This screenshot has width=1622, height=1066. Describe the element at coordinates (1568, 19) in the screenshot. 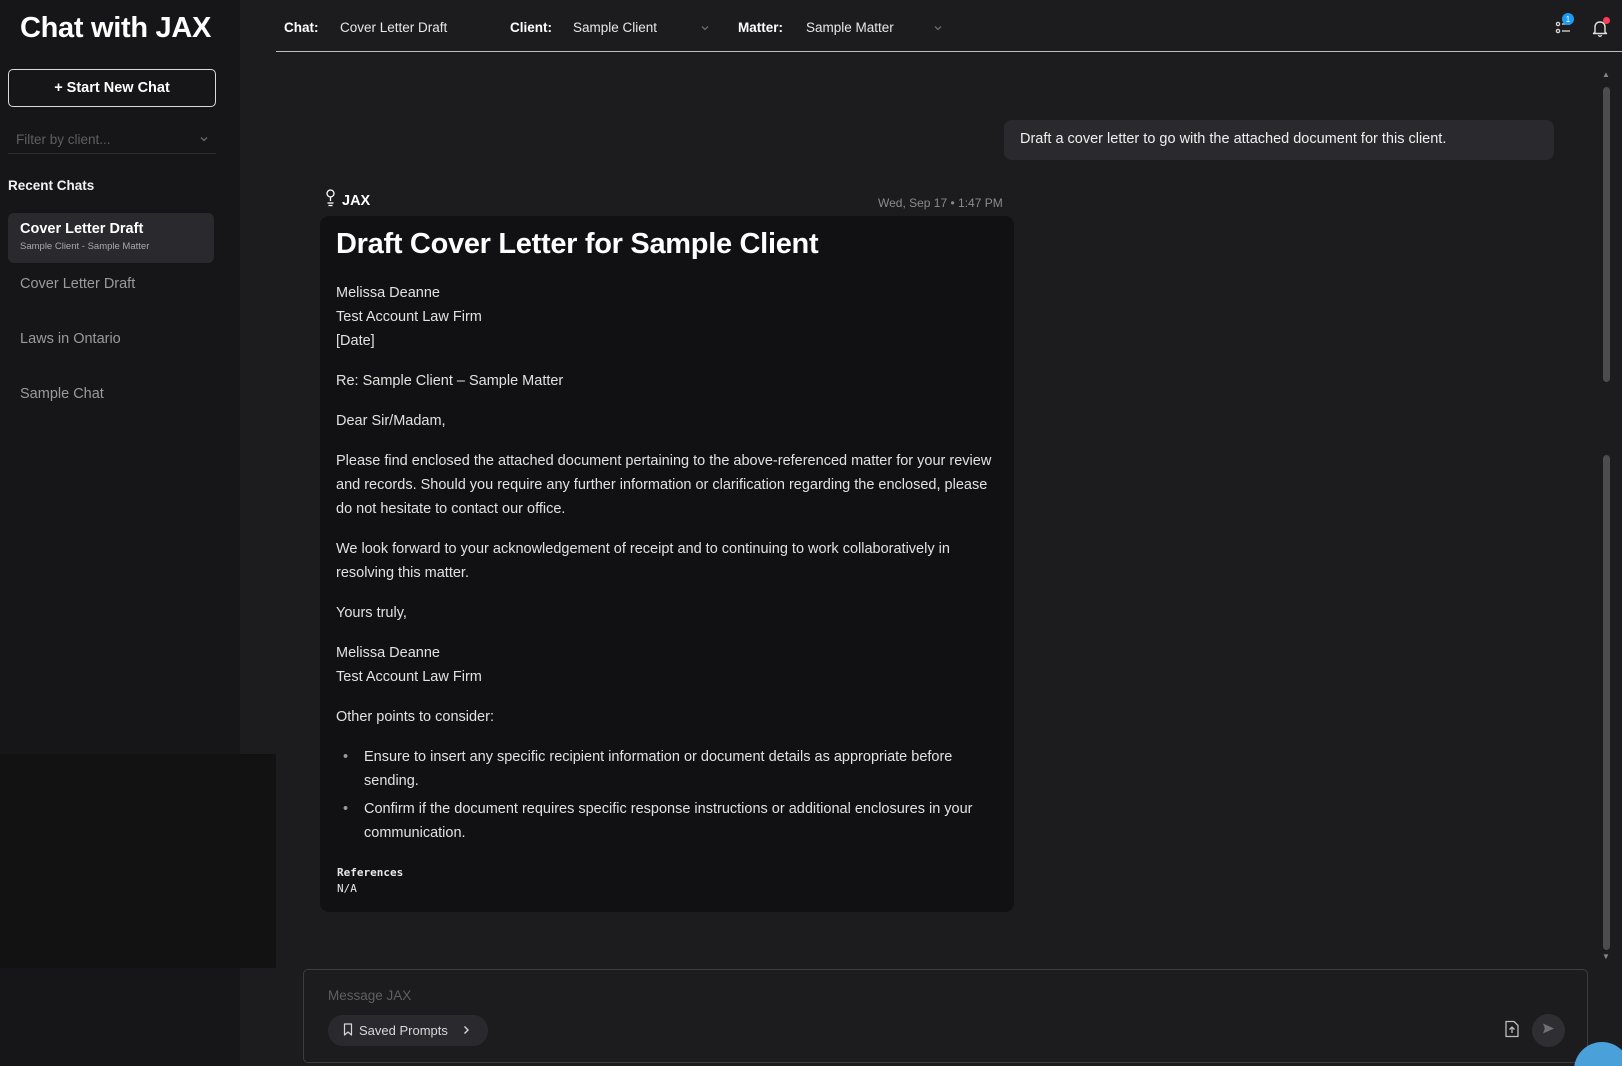

I see `tasks-count-badge: 1` at that location.